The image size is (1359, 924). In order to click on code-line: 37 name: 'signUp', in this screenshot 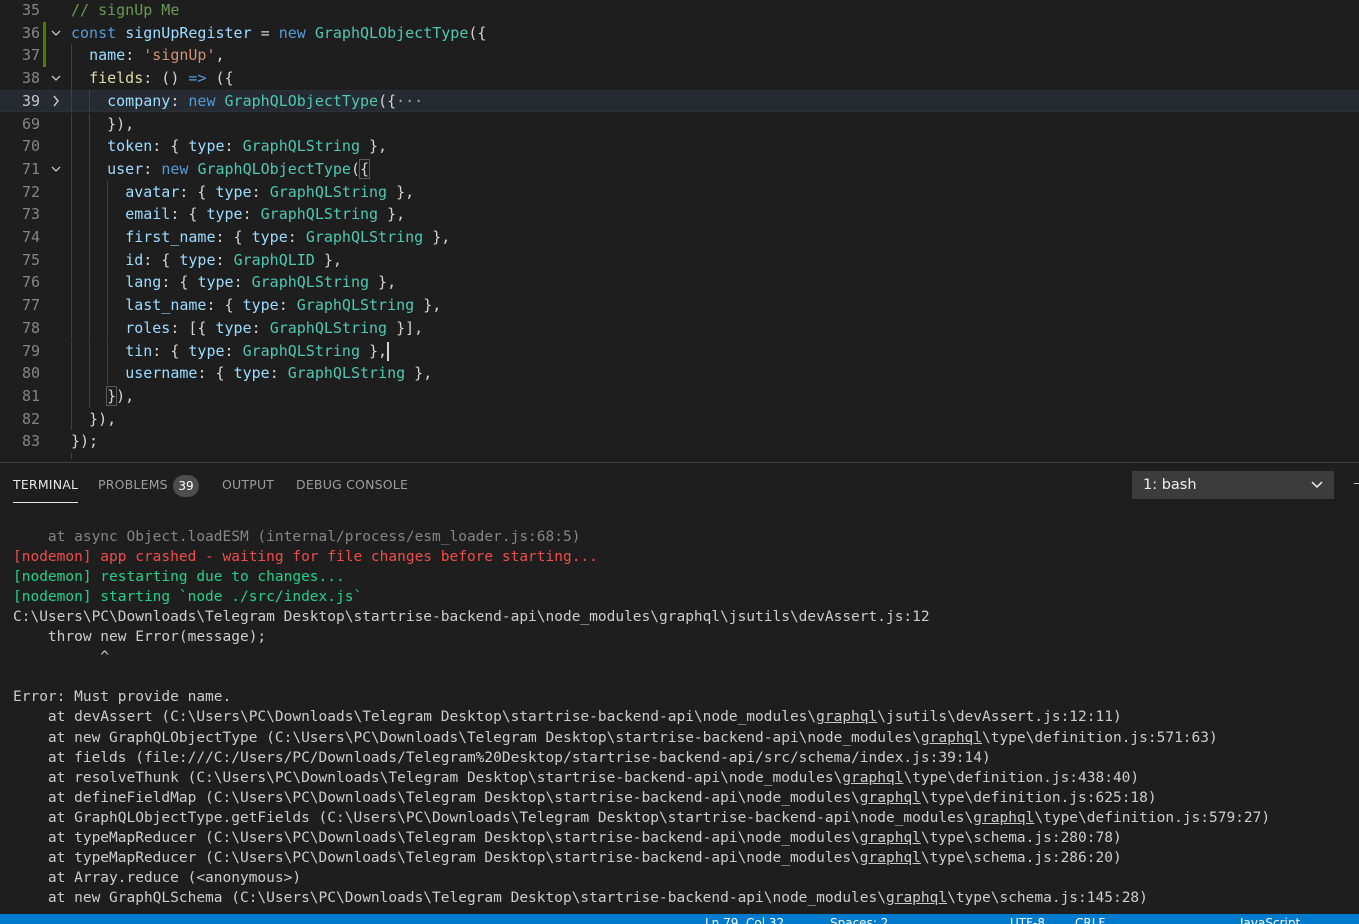, I will do `click(679, 56)`.